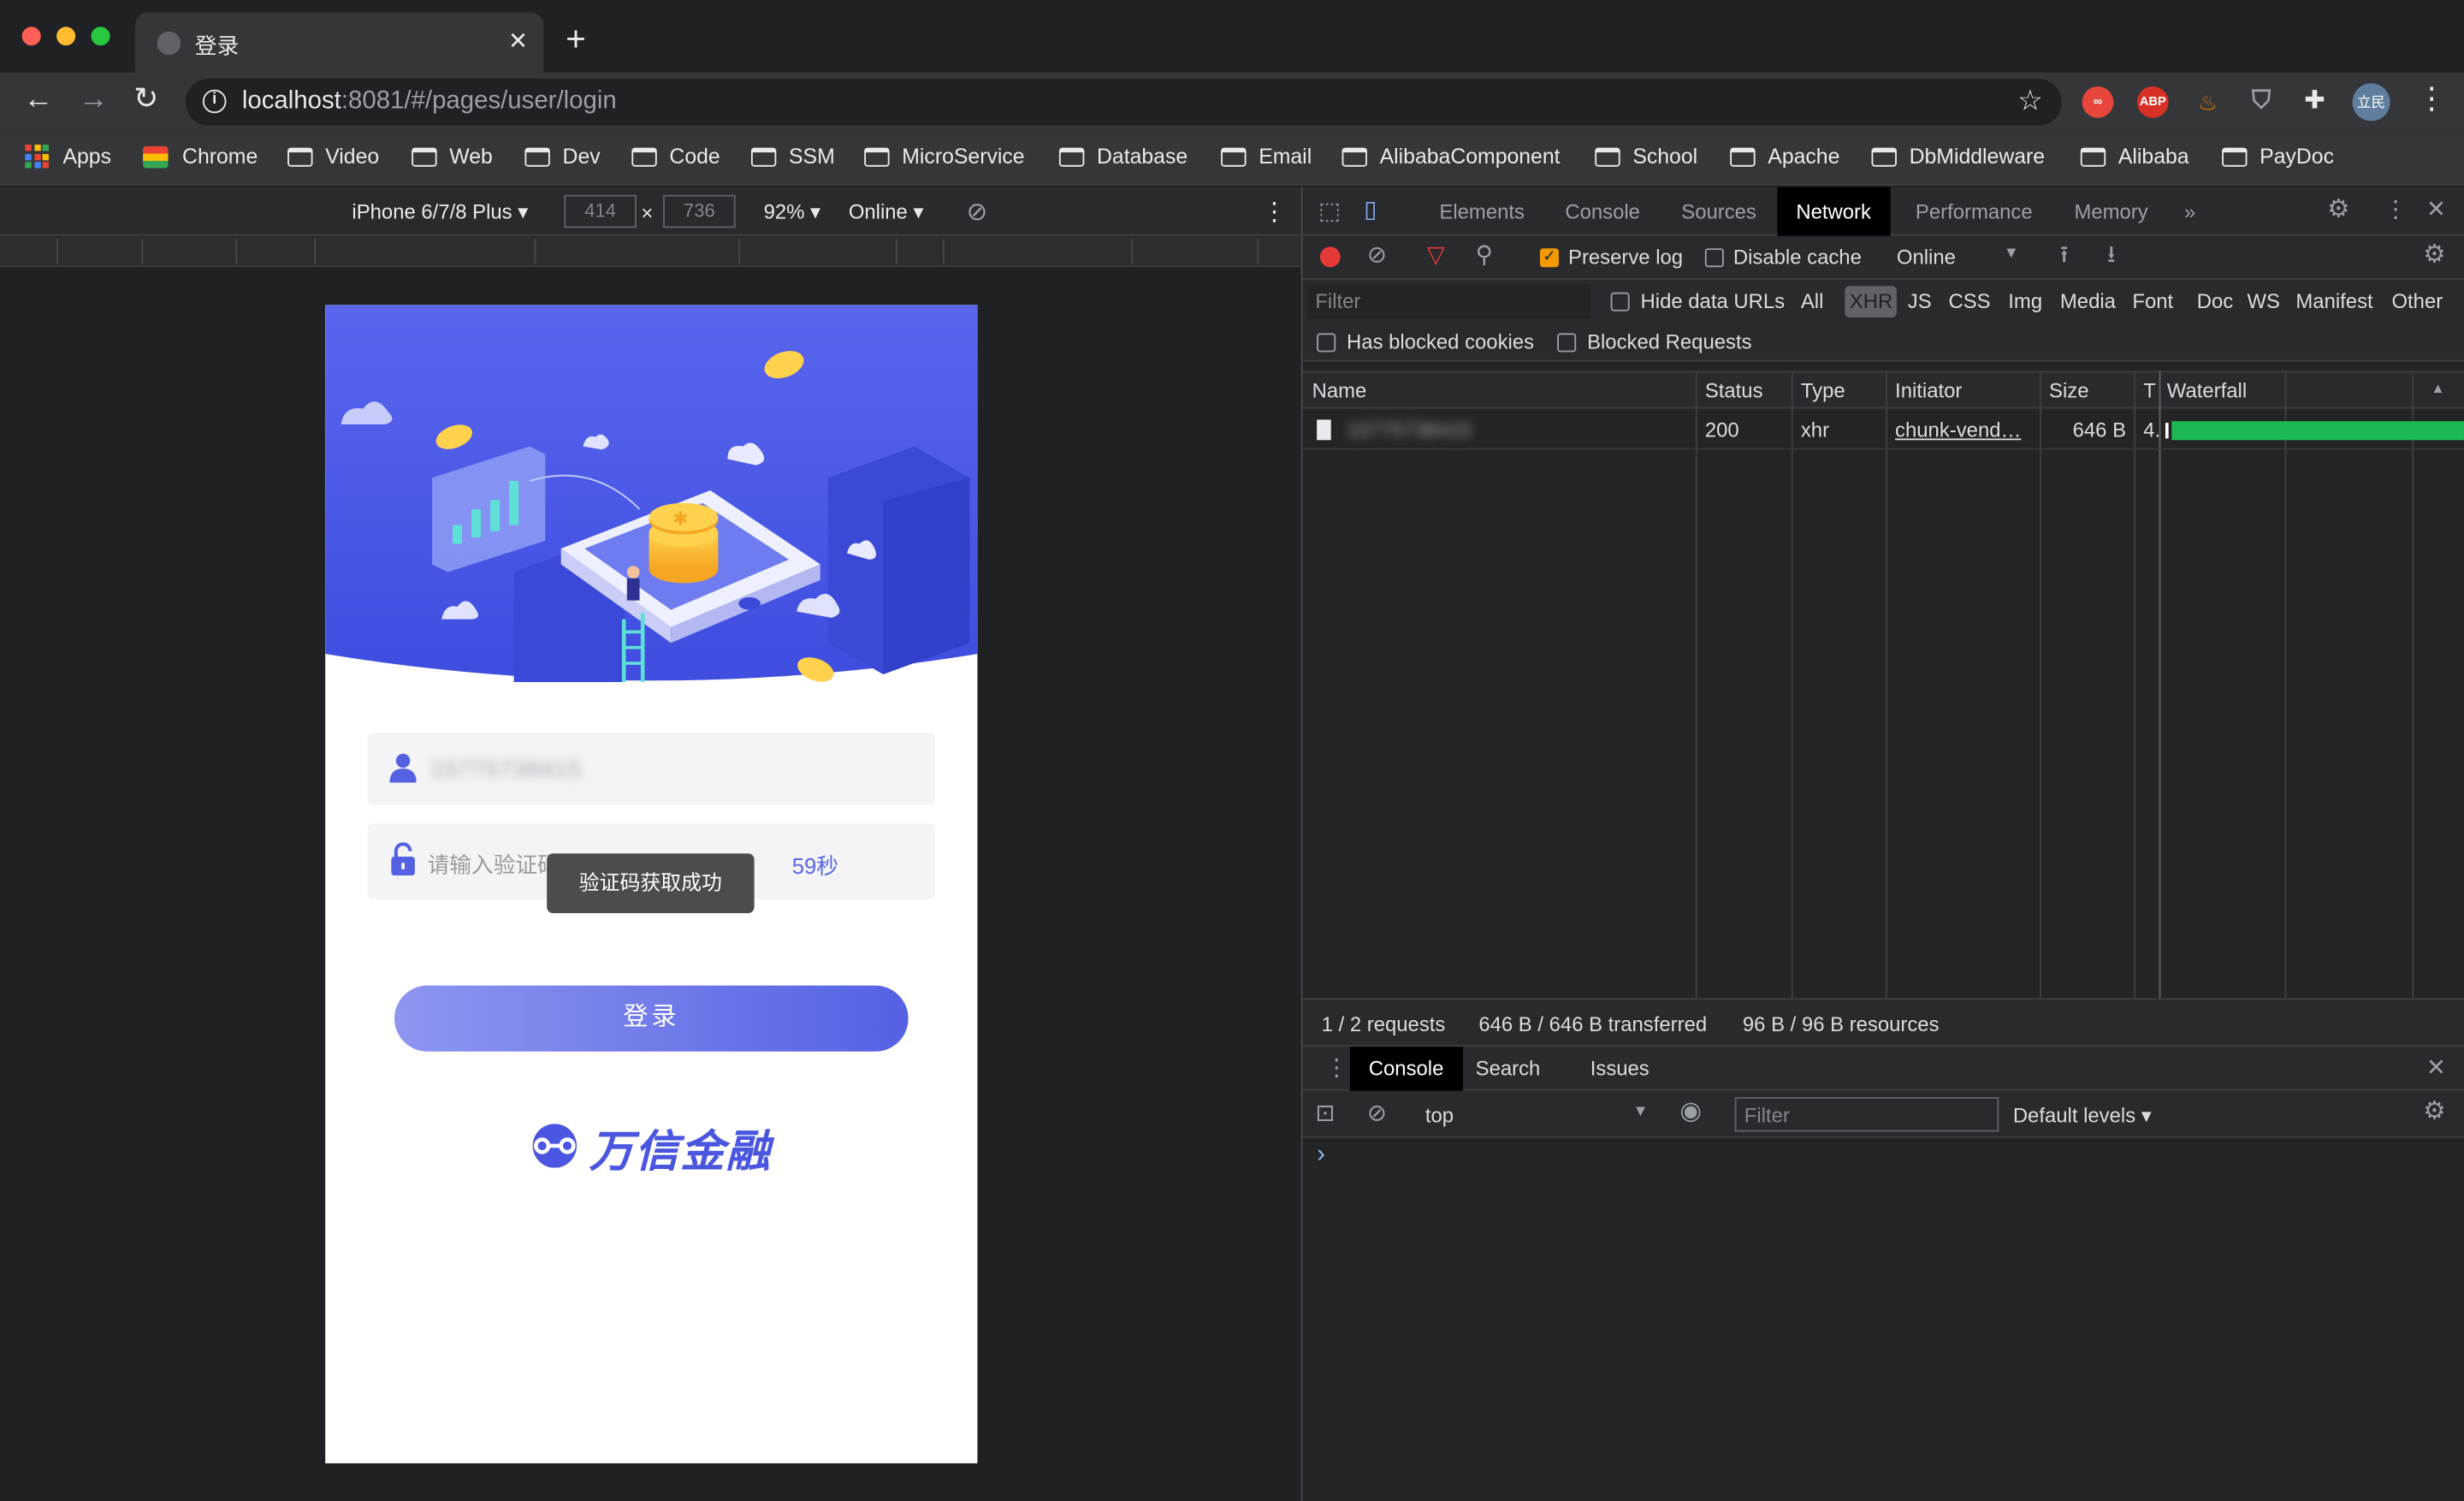  What do you see at coordinates (1812, 301) in the screenshot?
I see `type-filter-all: All` at bounding box center [1812, 301].